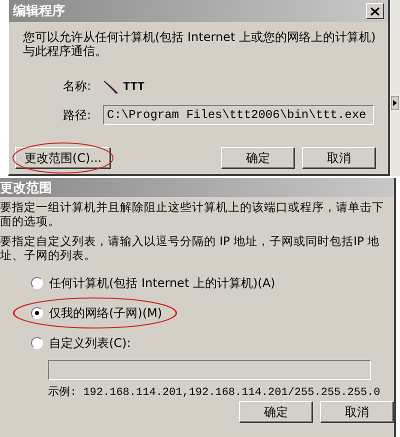  What do you see at coordinates (209, 370) in the screenshot?
I see `custom-list-field` at bounding box center [209, 370].